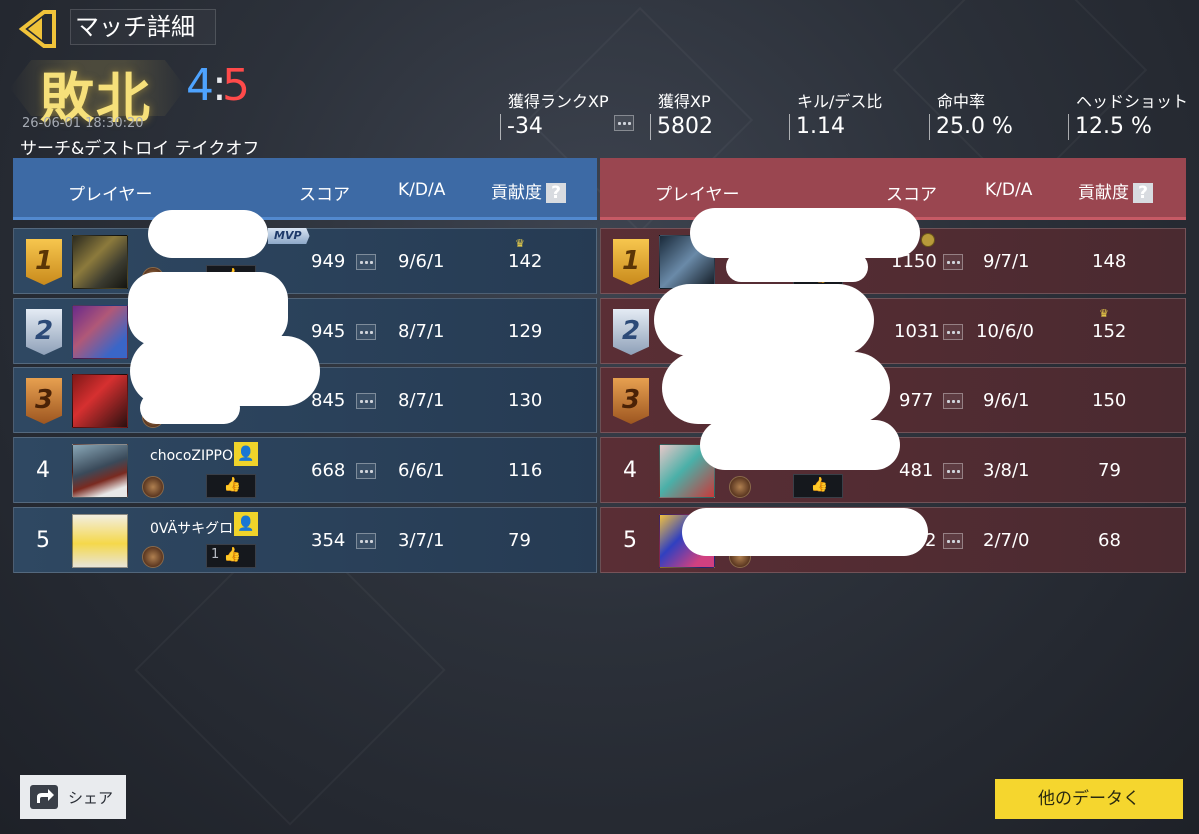 Image resolution: width=1199 pixels, height=834 pixels. I want to click on stat-label: 命中率, so click(961, 101).